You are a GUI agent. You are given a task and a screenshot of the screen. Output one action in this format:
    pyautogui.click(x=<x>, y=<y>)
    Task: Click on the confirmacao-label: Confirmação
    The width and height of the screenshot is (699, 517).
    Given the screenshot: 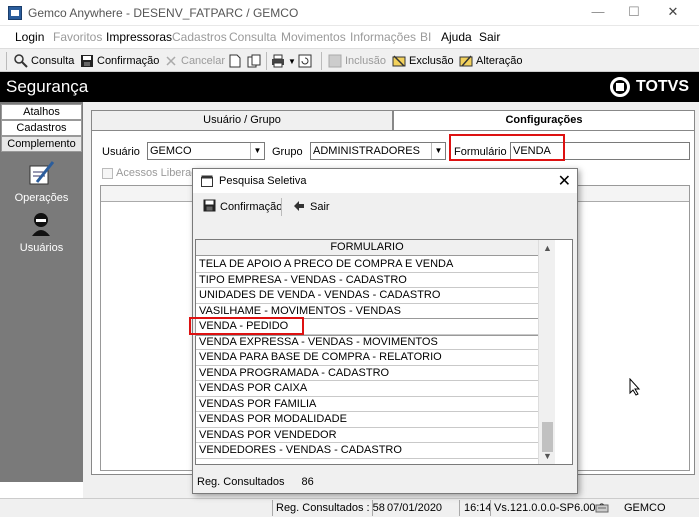 What is the action you would take?
    pyautogui.click(x=128, y=61)
    